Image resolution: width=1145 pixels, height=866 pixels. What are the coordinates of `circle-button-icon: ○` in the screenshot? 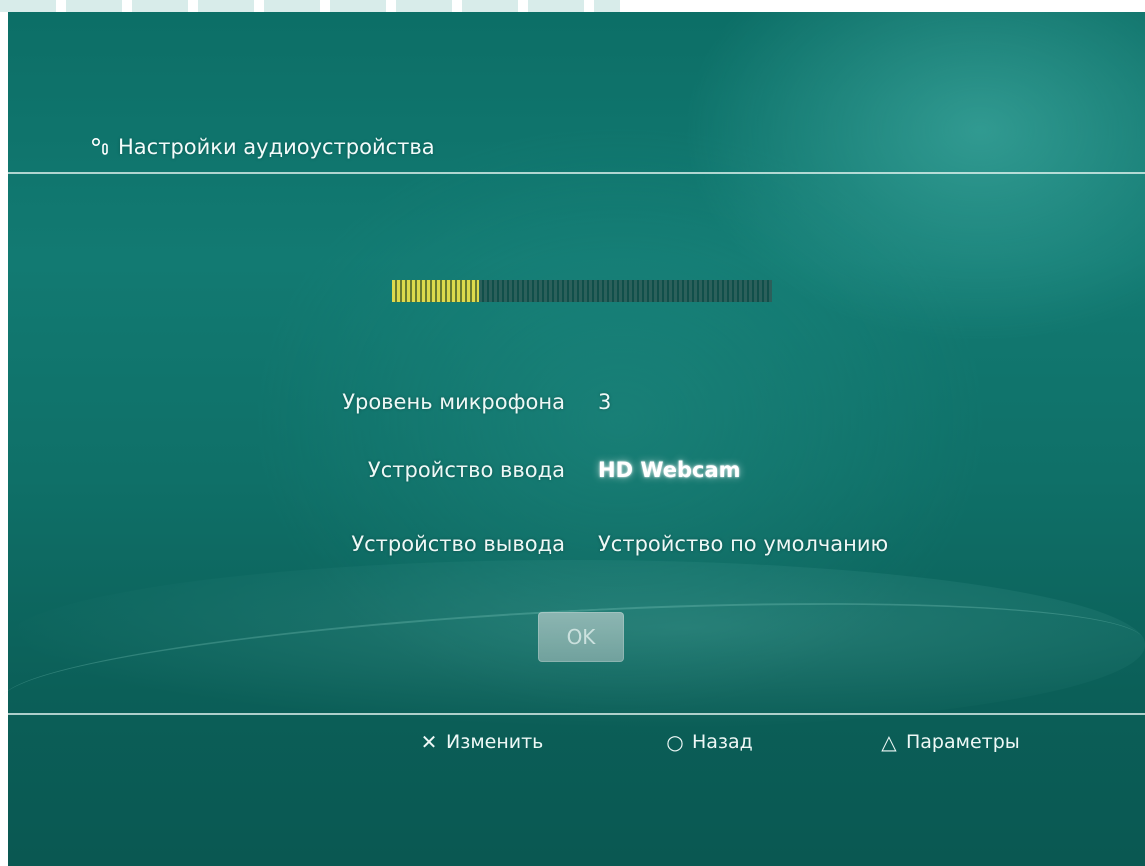 It's located at (675, 742).